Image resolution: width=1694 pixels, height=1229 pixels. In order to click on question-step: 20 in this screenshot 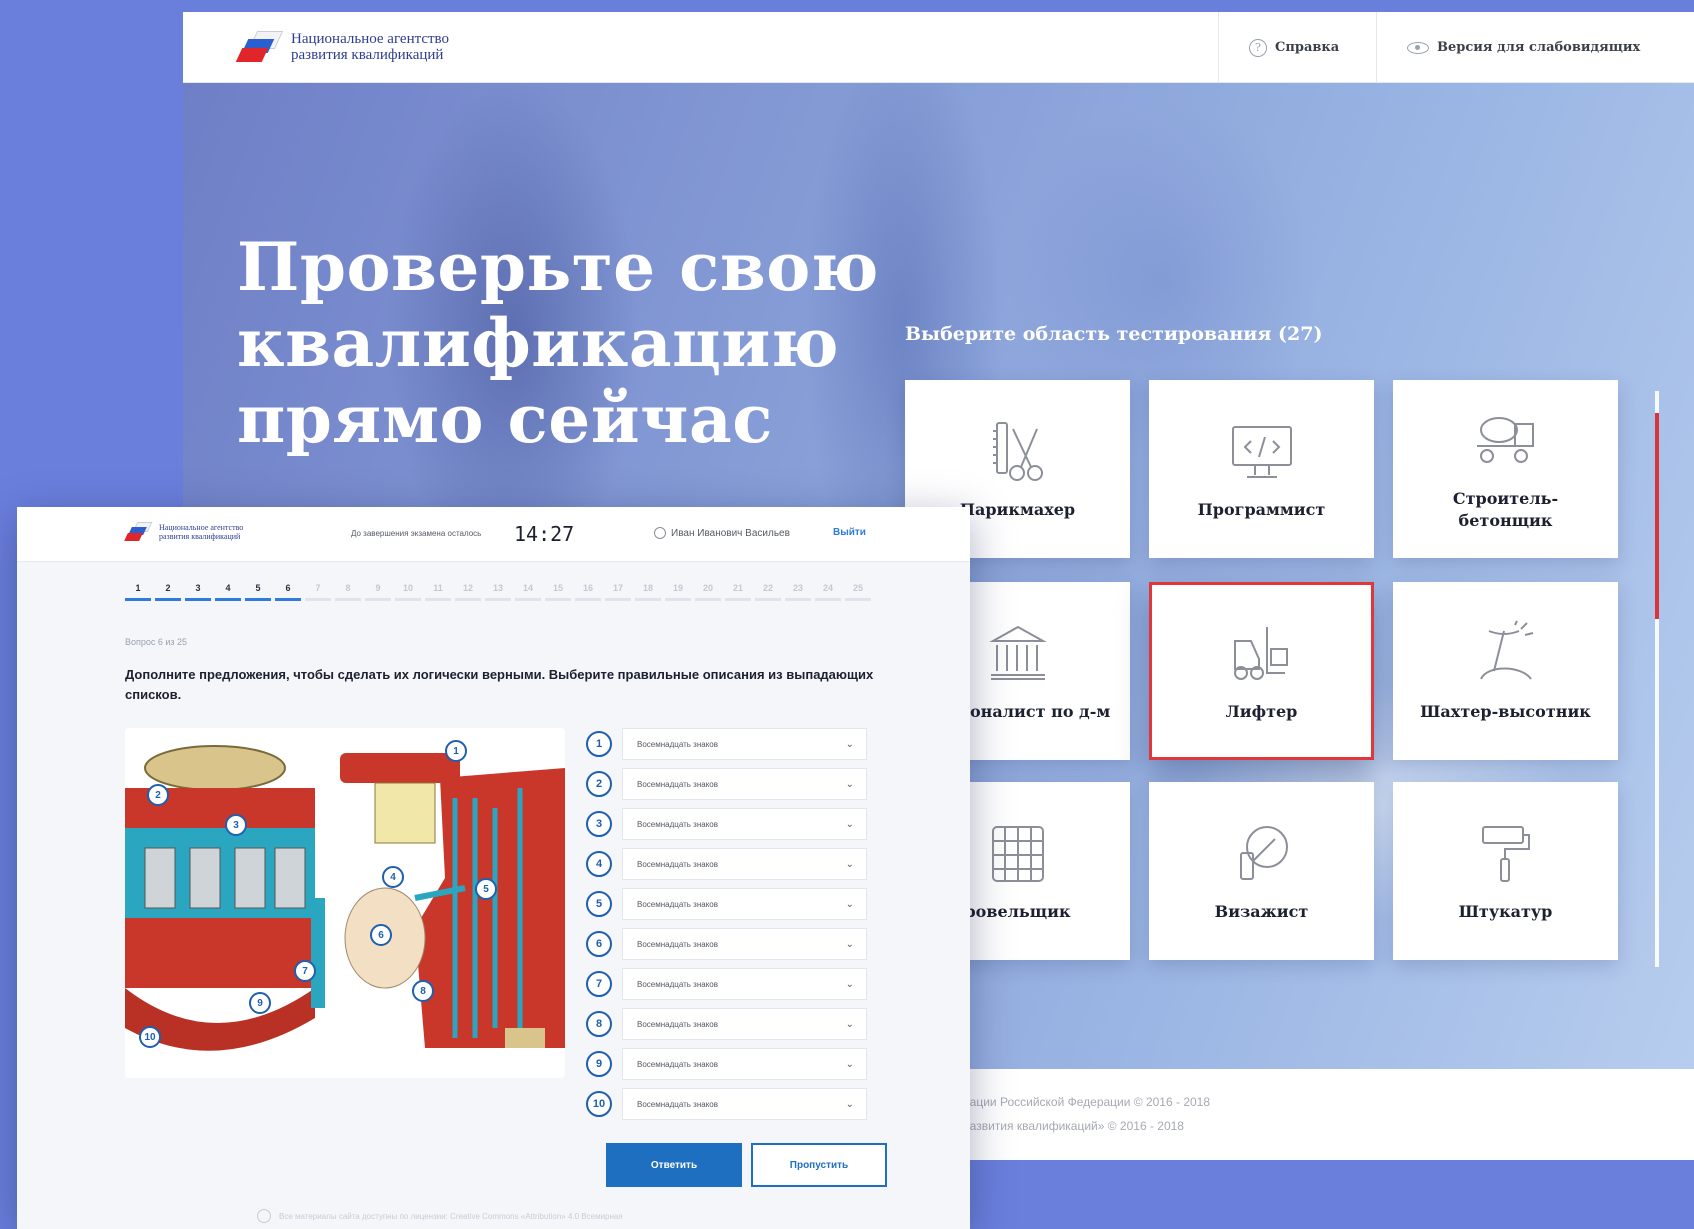, I will do `click(708, 592)`.